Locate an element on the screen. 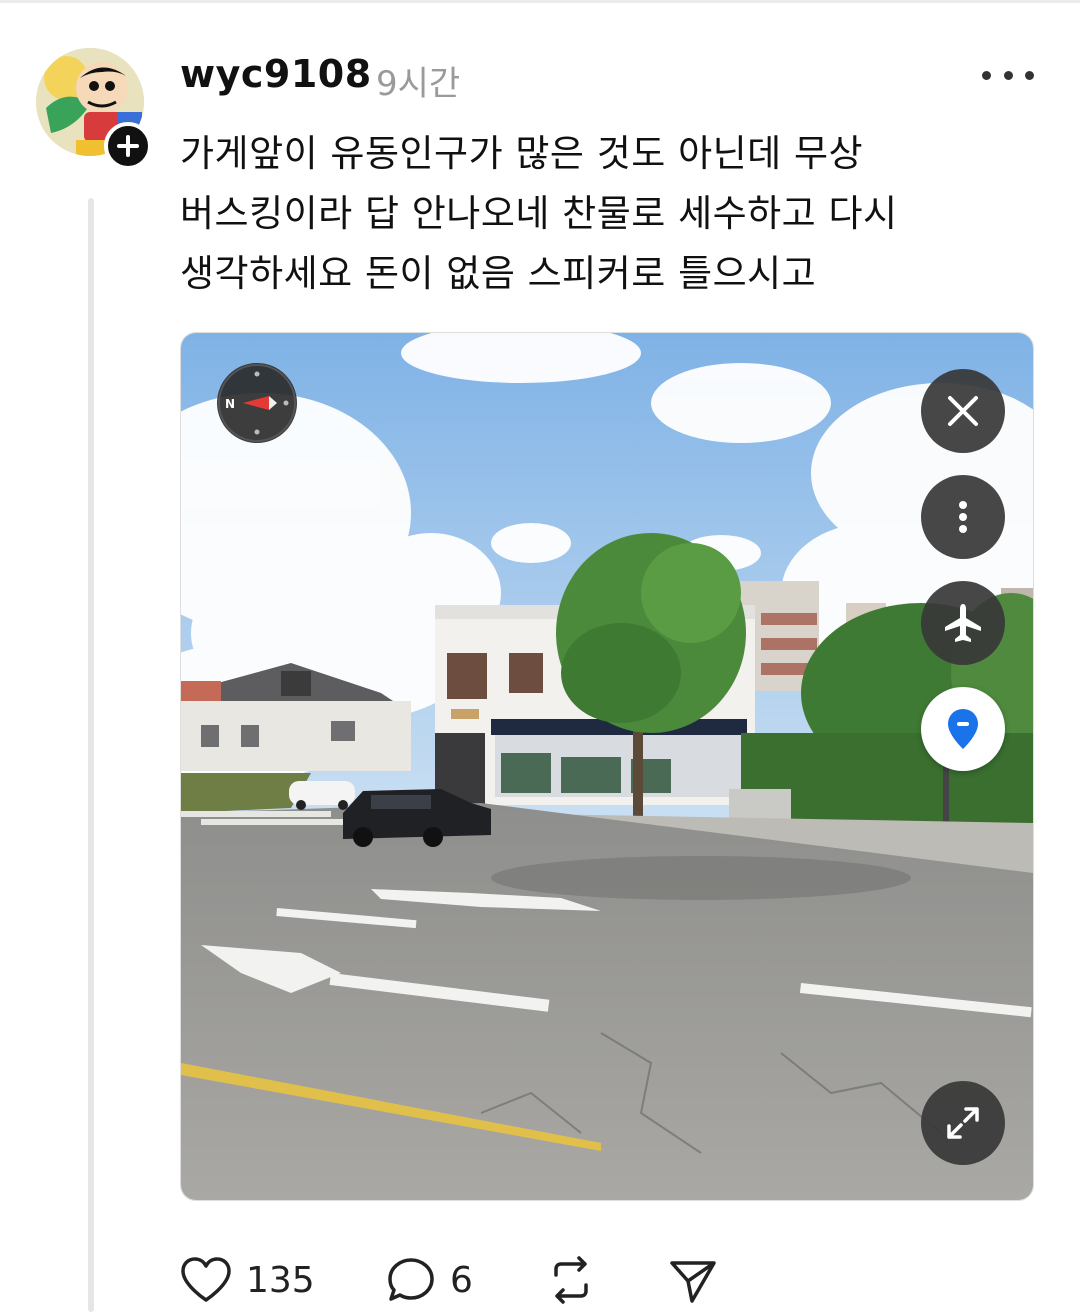  airplane-button is located at coordinates (963, 623).